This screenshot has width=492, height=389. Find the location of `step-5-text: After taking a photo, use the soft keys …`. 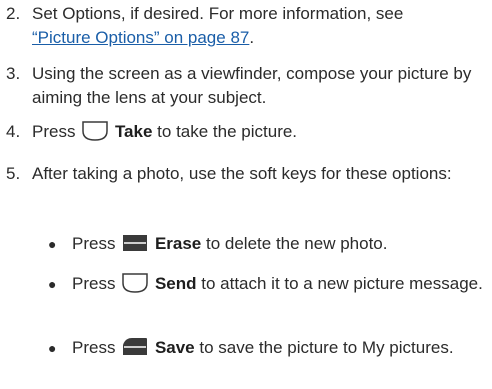

step-5-text: After taking a photo, use the soft keys … is located at coordinates (242, 173).